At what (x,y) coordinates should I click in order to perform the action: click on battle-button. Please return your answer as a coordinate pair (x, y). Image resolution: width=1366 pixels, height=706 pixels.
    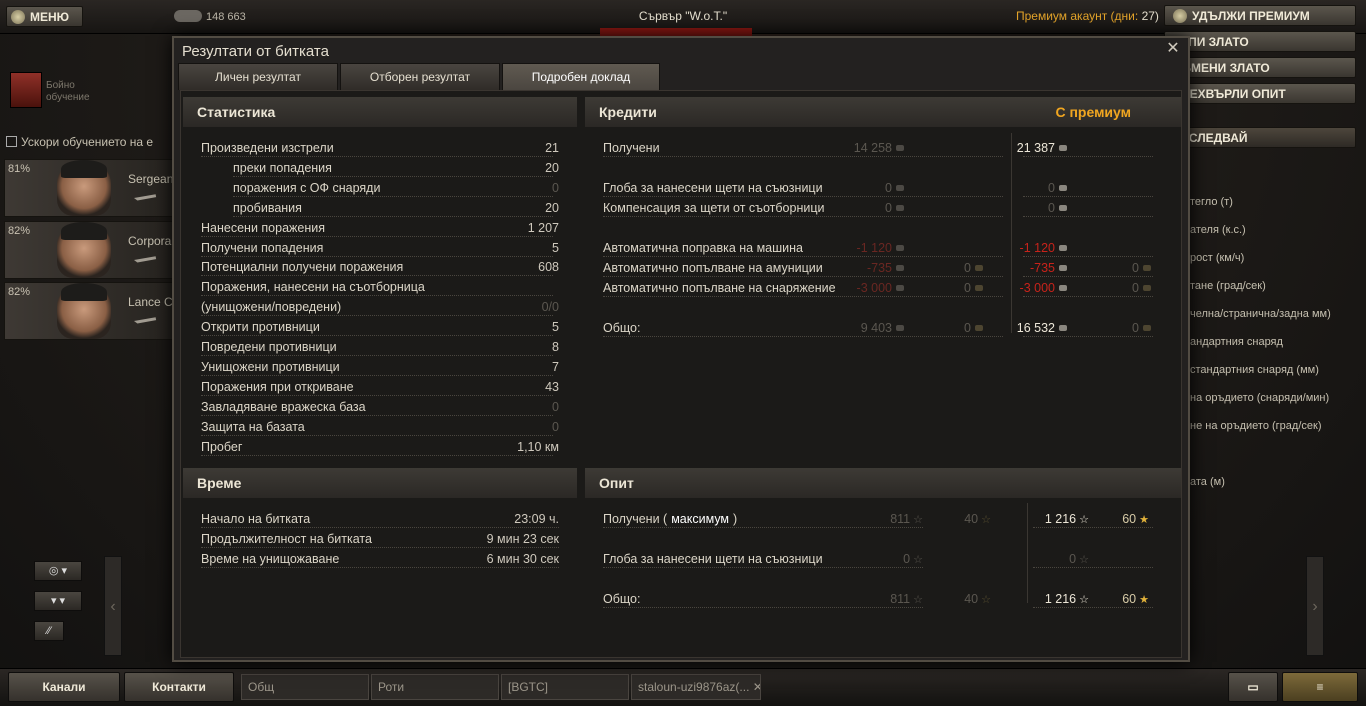
    Looking at the image, I should click on (676, 32).